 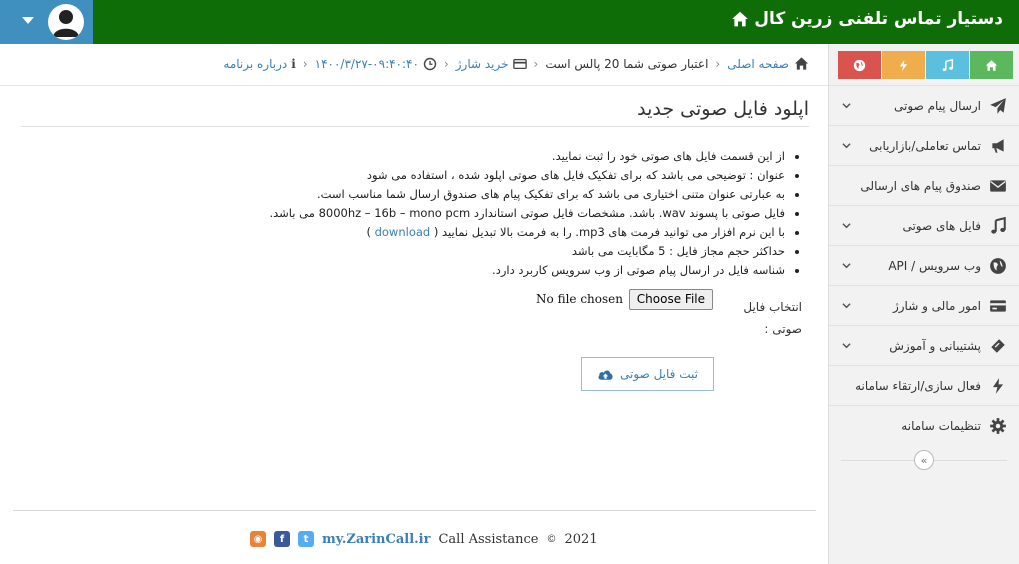 What do you see at coordinates (551, 539) in the screenshot?
I see `copyright-symbol: ©` at bounding box center [551, 539].